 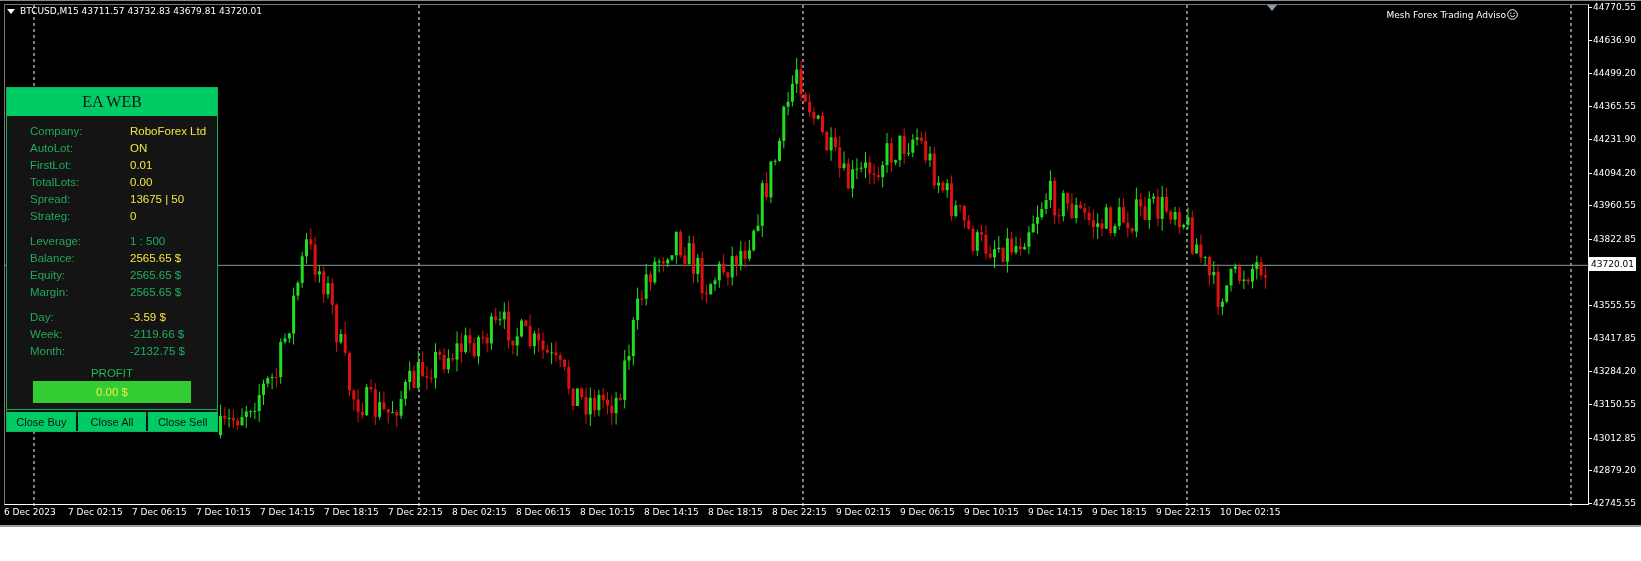 I want to click on time-label: 8 Dec 06:15, so click(x=544, y=513).